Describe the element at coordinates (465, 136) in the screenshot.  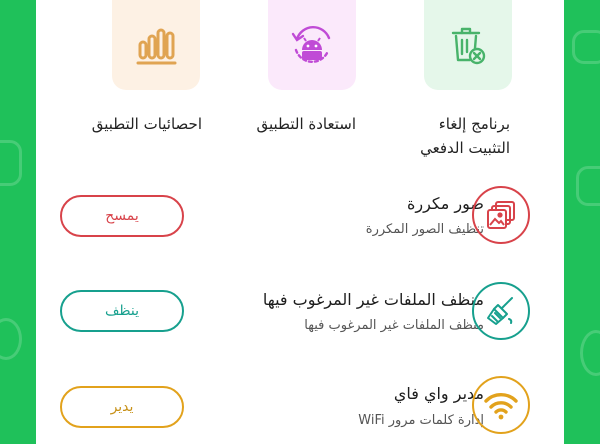
I see `tile-batch-uninstaller-label: برنامج إلغاء التثبيت الدفعي` at that location.